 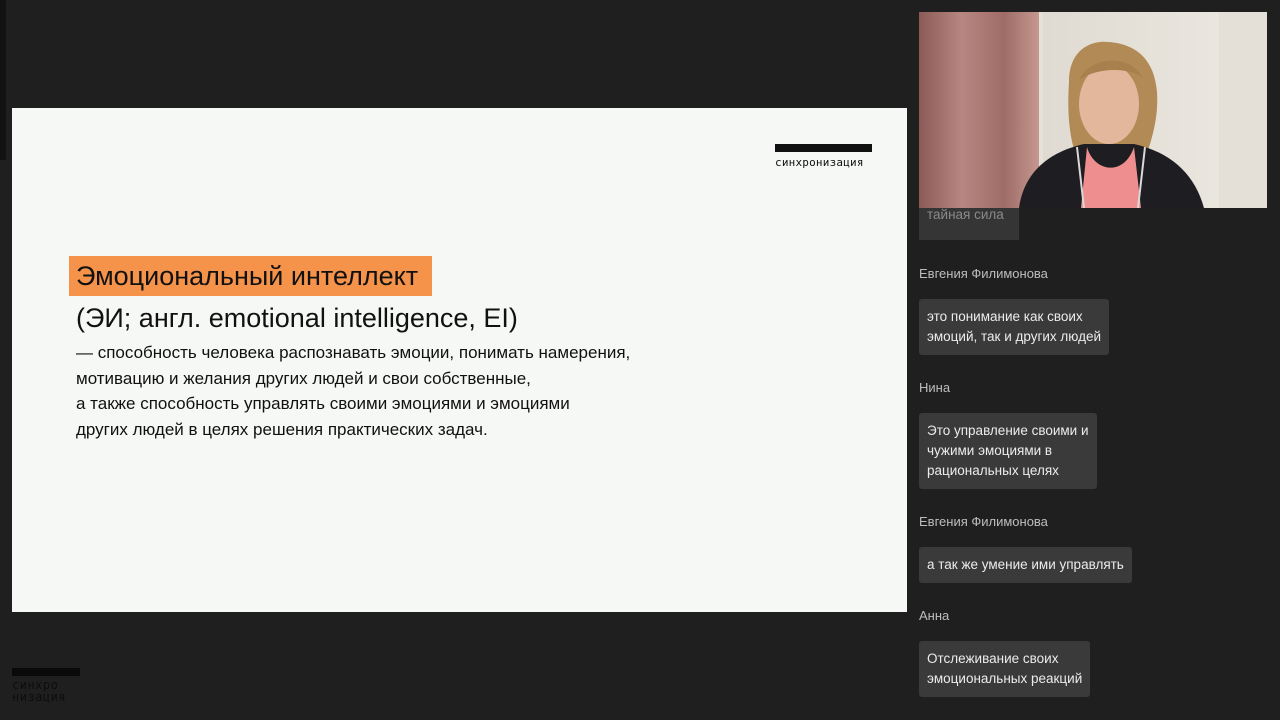 I want to click on chat-bubble-line: Отслеживание своих, so click(x=993, y=658).